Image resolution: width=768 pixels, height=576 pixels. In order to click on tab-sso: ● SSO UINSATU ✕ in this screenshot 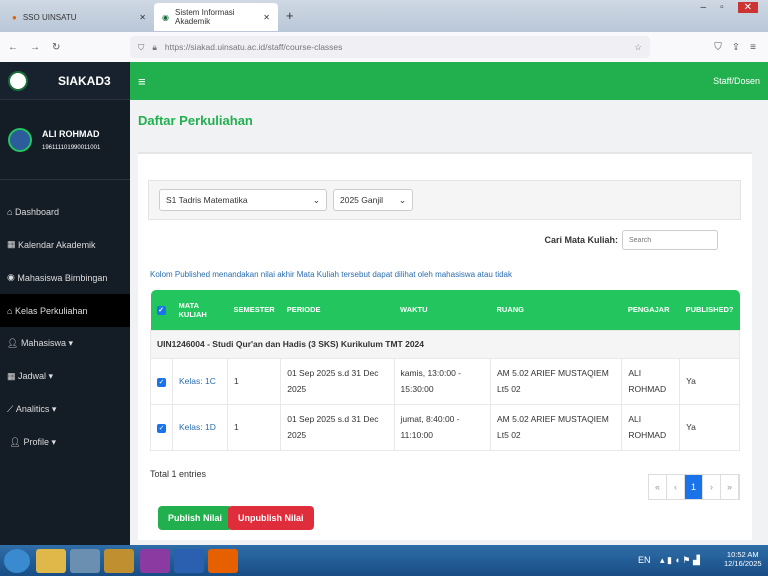, I will do `click(79, 17)`.